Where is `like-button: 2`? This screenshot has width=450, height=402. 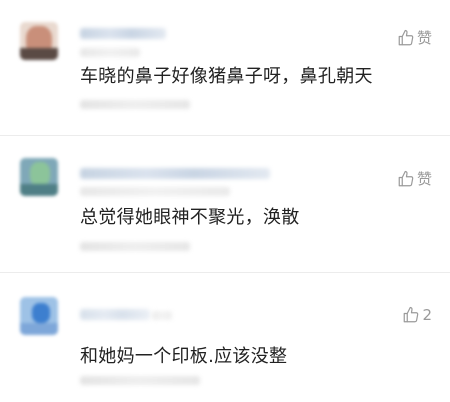 like-button: 2 is located at coordinates (417, 315).